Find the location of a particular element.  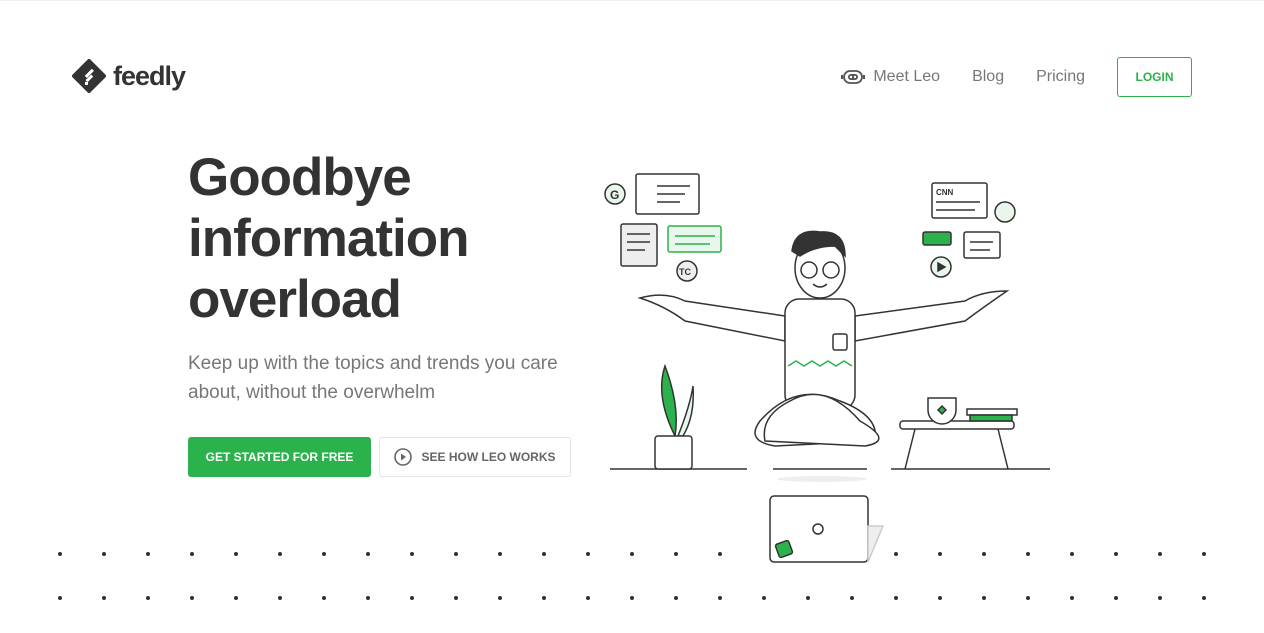

see-how-leo-works-button: SEE HOW LEO WORKS is located at coordinates (475, 457).